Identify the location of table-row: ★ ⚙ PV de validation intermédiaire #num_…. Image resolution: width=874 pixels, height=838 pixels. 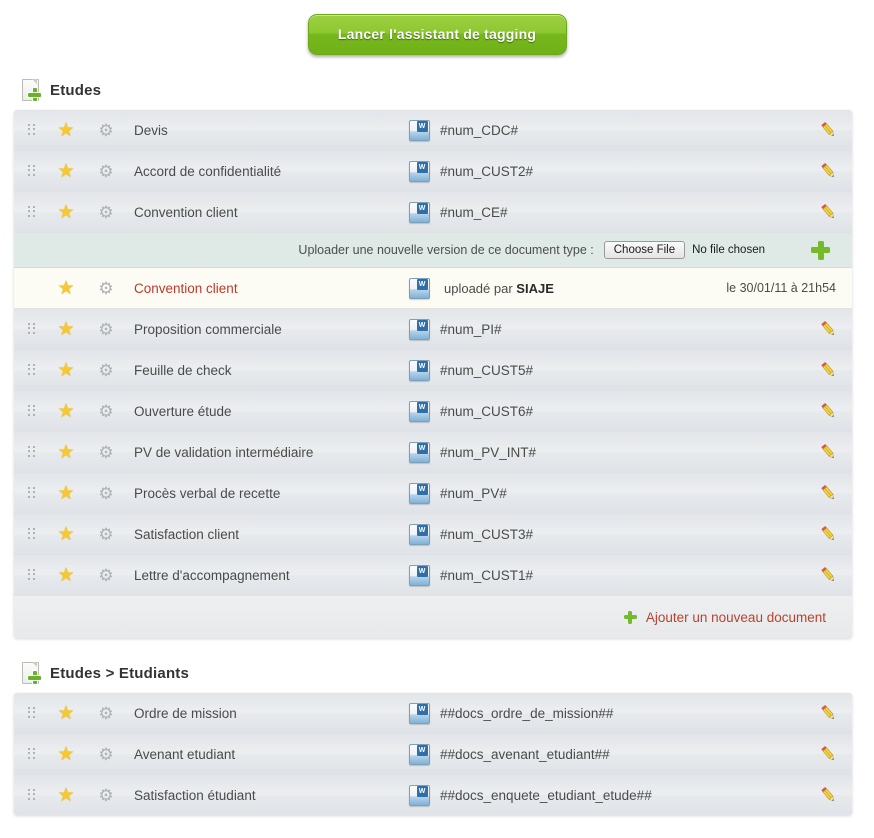
(433, 452).